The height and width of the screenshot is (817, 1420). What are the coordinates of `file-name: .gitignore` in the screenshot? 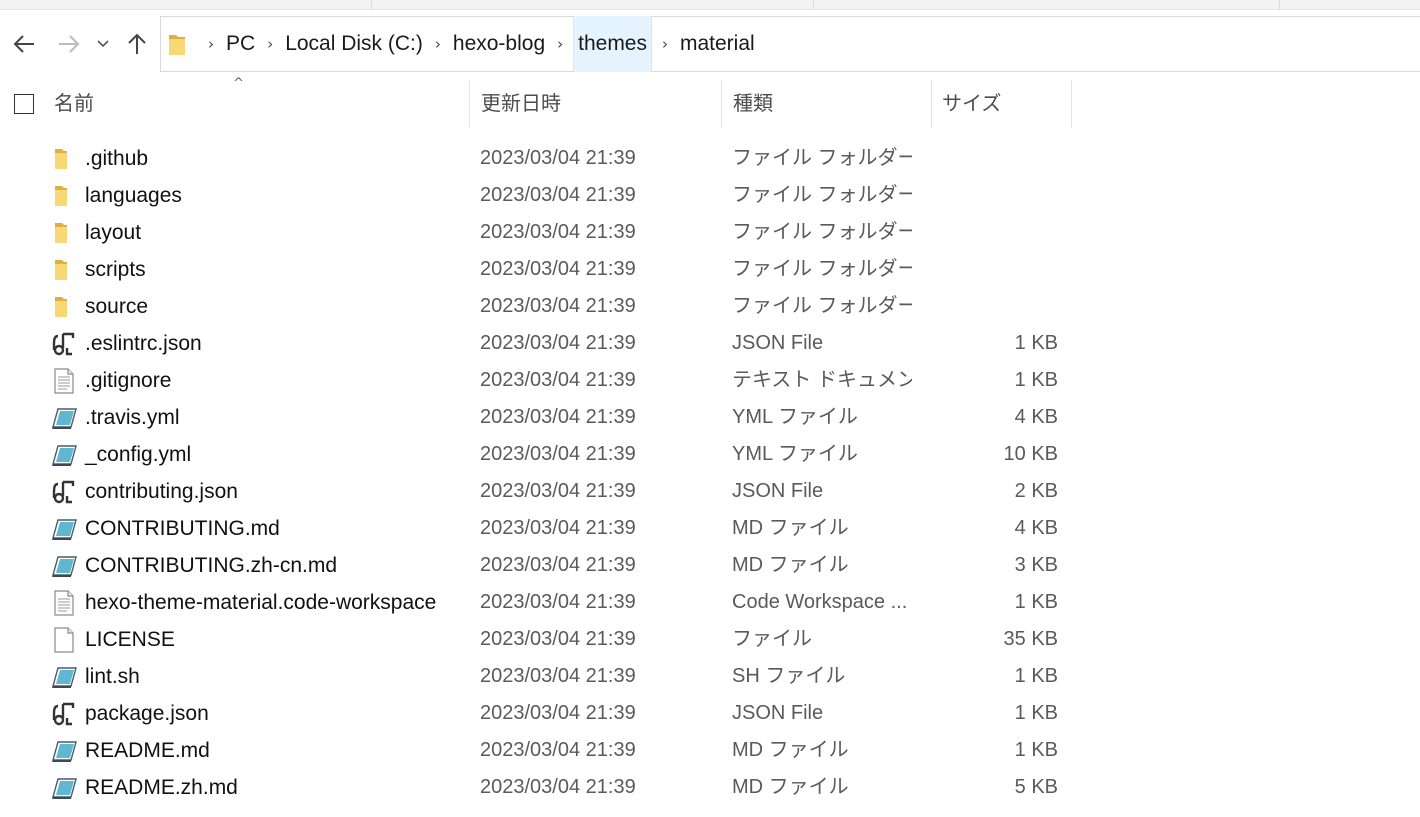 It's located at (128, 380).